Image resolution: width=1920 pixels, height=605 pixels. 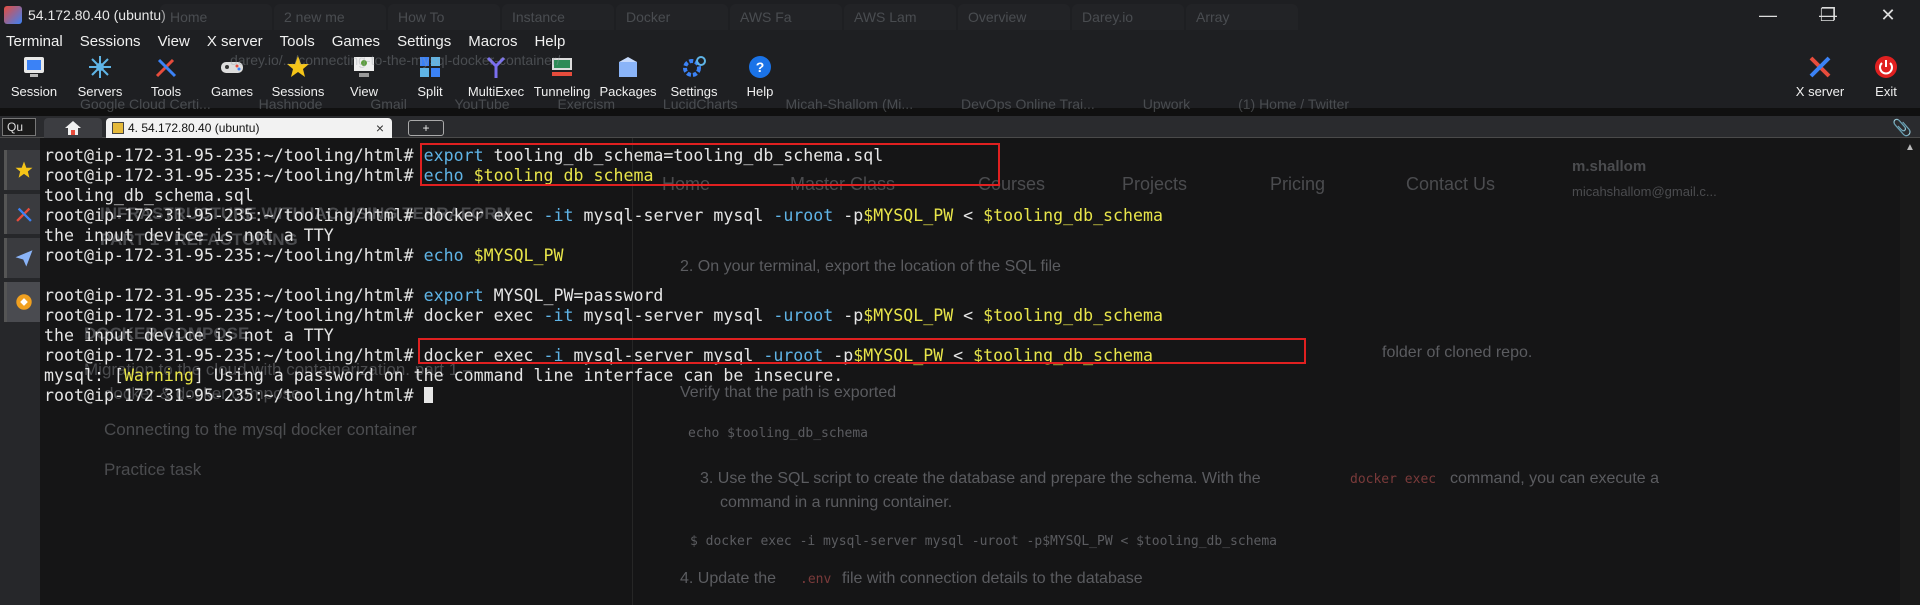 What do you see at coordinates (20, 371) in the screenshot?
I see `left-sidebar-dock` at bounding box center [20, 371].